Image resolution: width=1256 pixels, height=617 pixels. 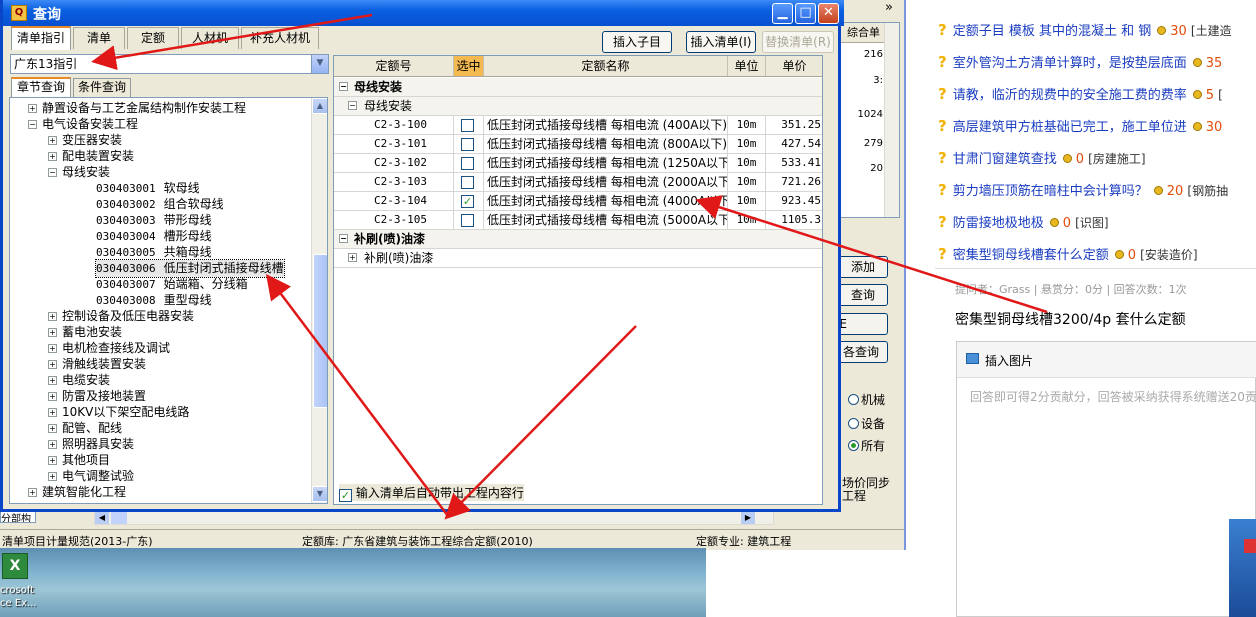 What do you see at coordinates (1052, 31) in the screenshot?
I see `question-link: 定额子目 模板 其中的混凝土 和 钢` at bounding box center [1052, 31].